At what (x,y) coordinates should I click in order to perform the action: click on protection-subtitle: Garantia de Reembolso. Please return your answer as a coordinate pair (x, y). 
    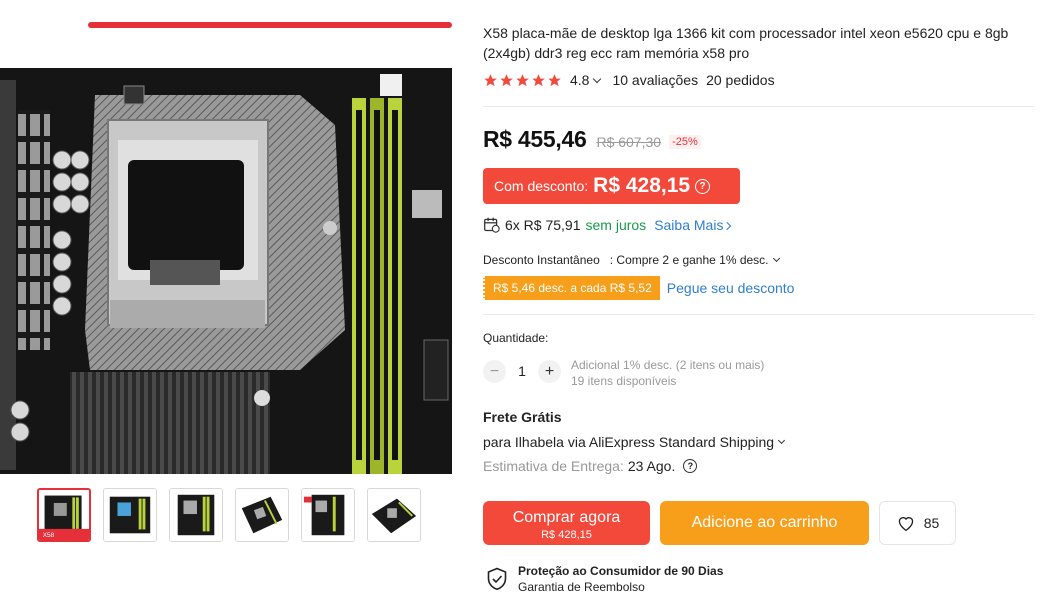
    Looking at the image, I should click on (581, 587).